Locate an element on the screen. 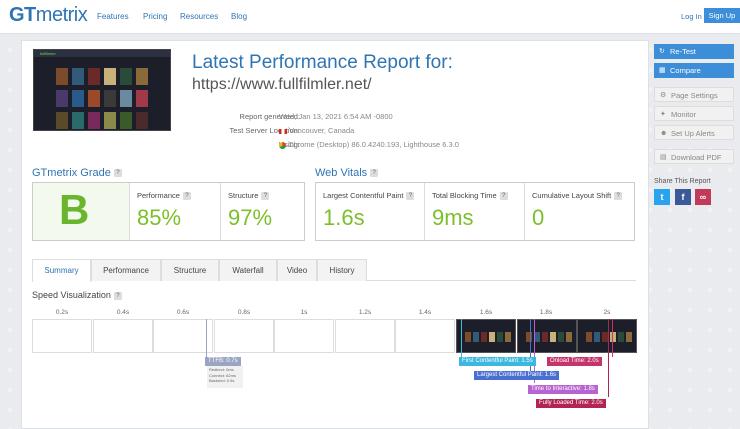 The width and height of the screenshot is (740, 429). tti-label: Time to Interactive: 1.8s is located at coordinates (563, 389).